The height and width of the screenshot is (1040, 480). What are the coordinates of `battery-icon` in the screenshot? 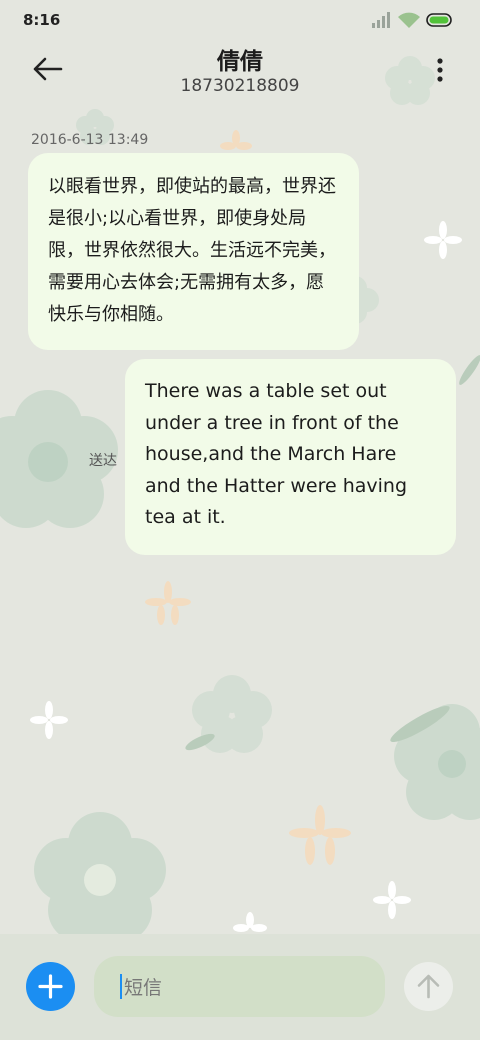 It's located at (439, 20).